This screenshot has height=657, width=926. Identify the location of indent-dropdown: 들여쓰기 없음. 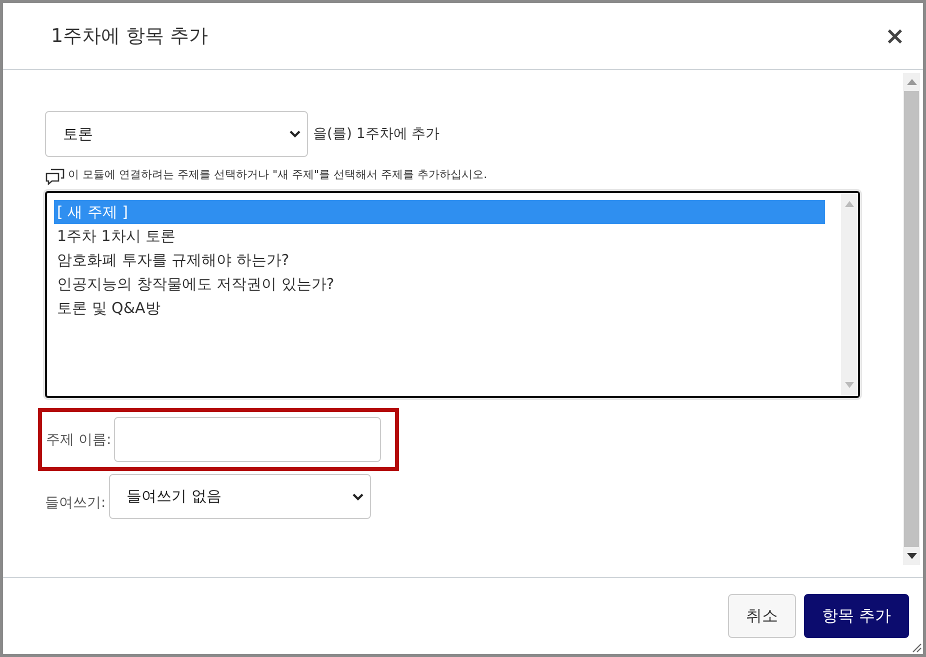
(239, 496).